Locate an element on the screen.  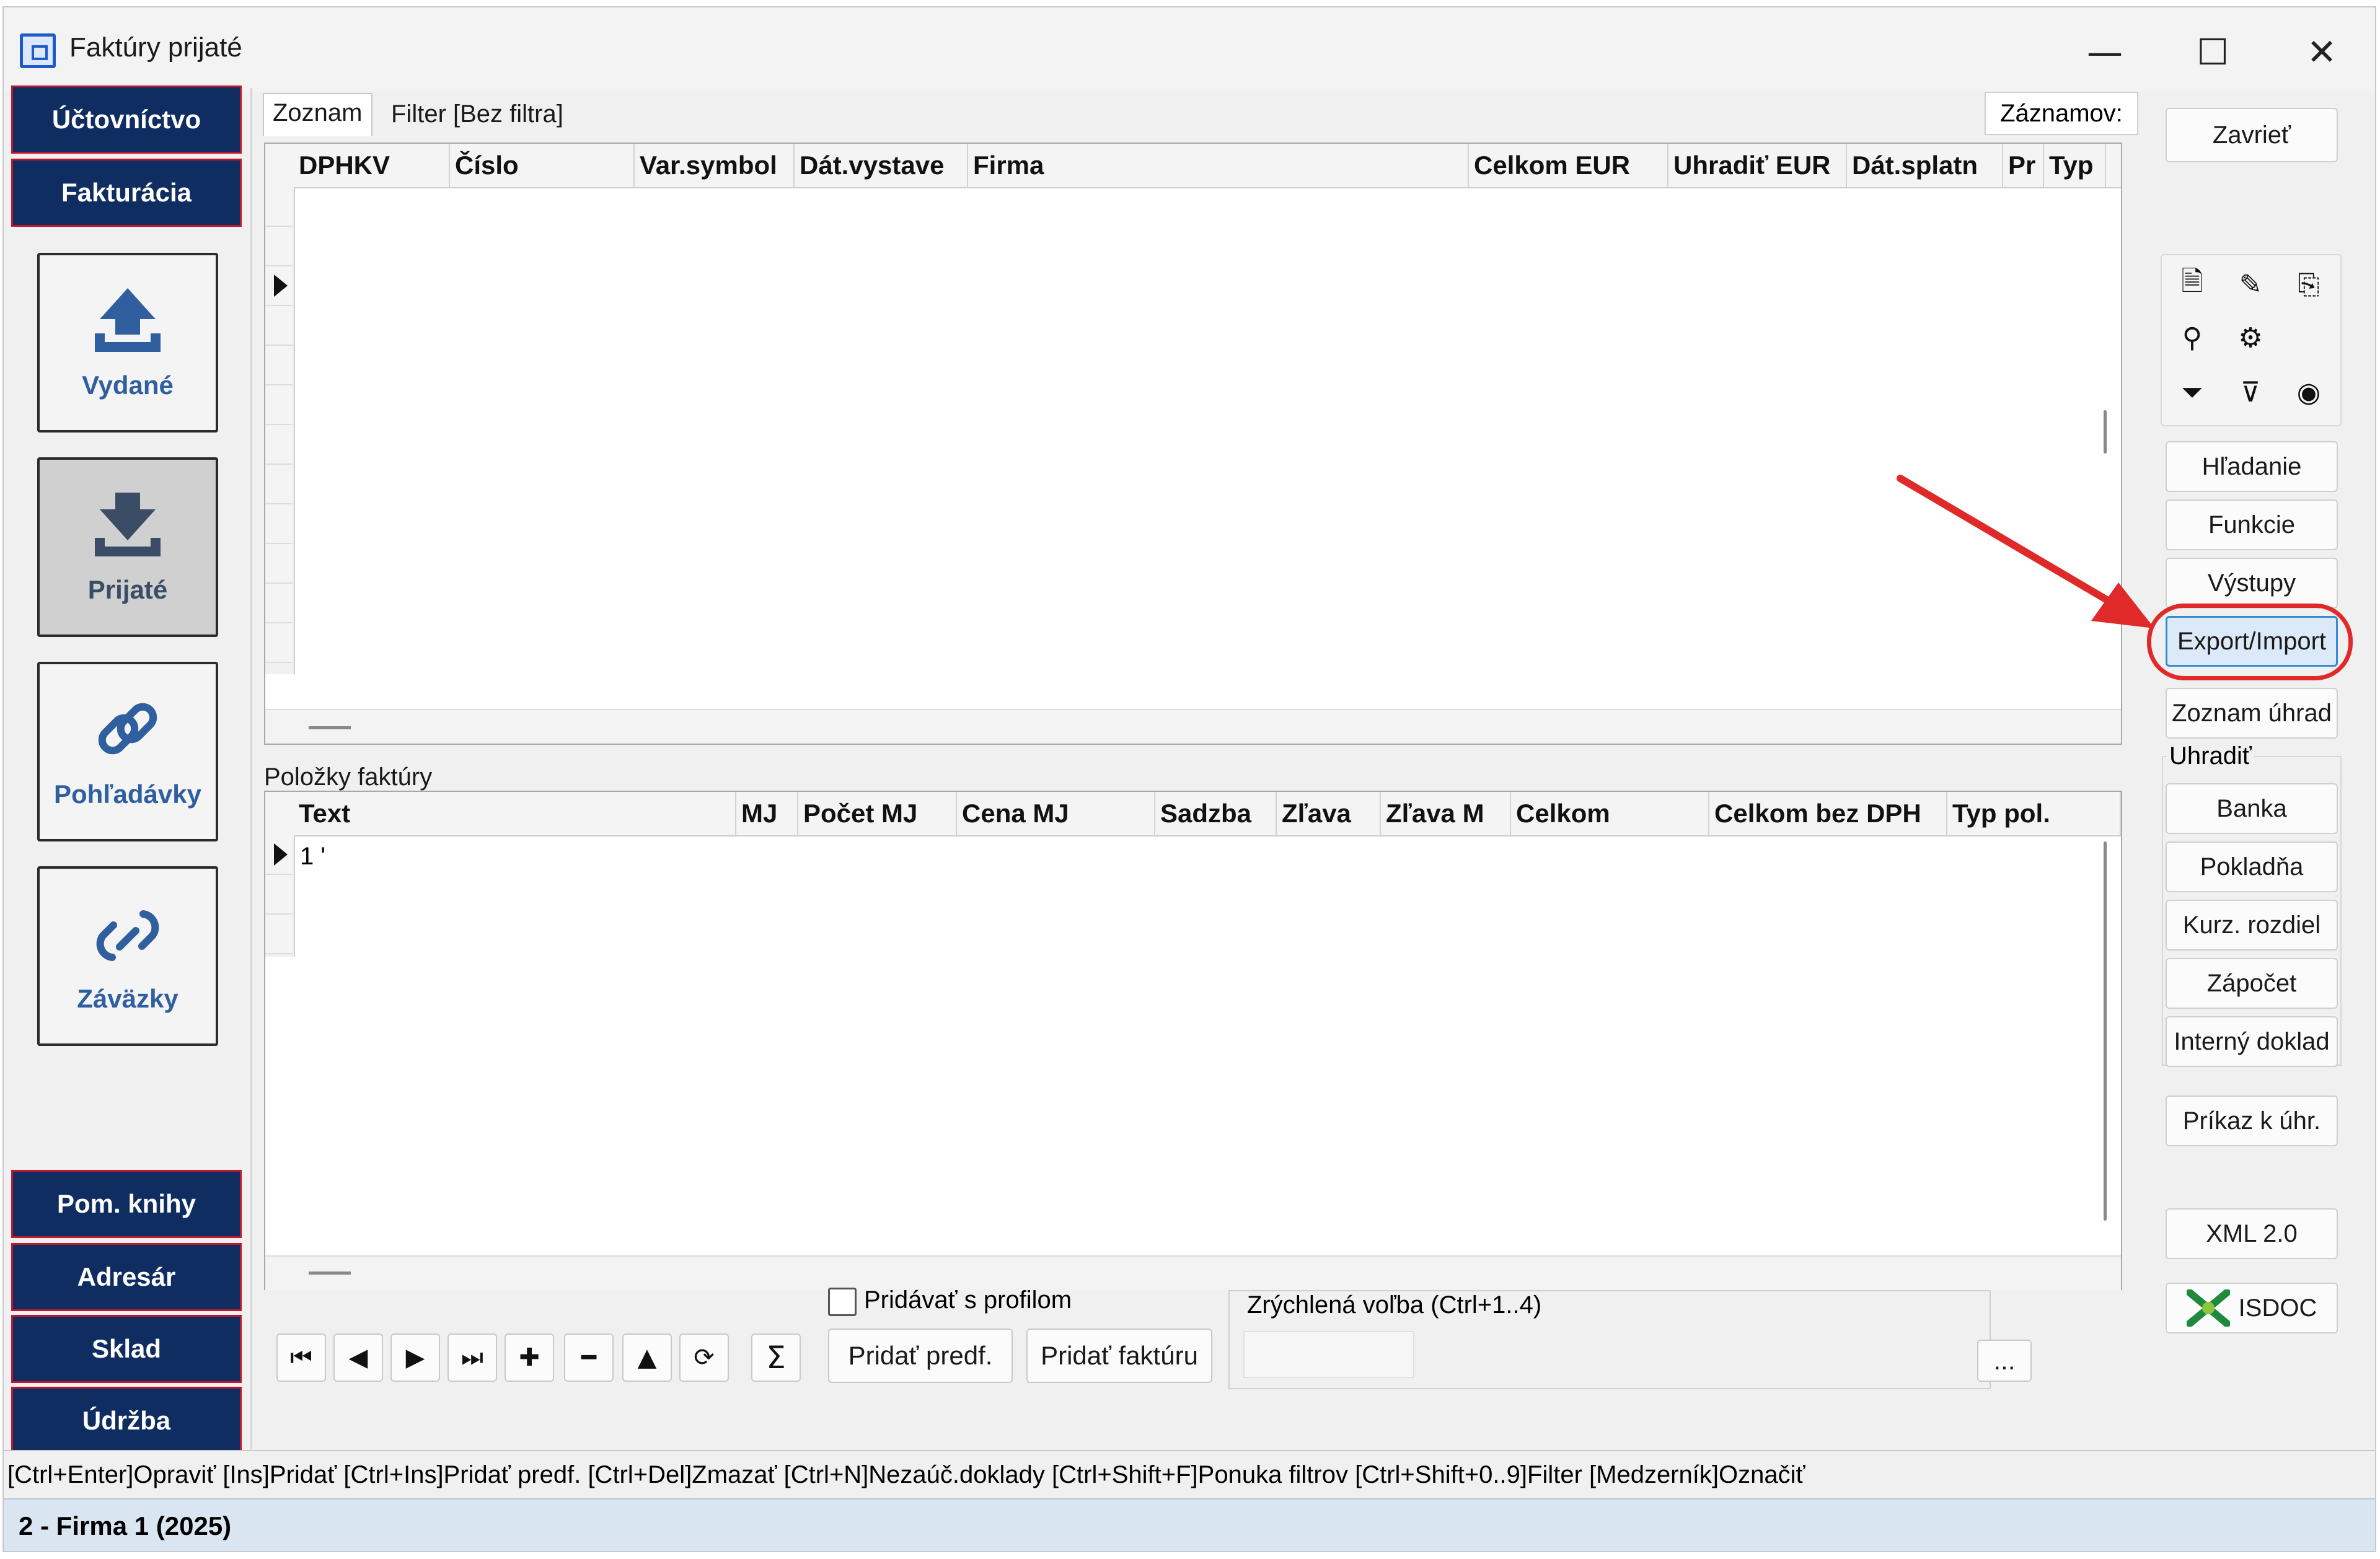
close-window-button: ✕ is located at coordinates (2322, 52).